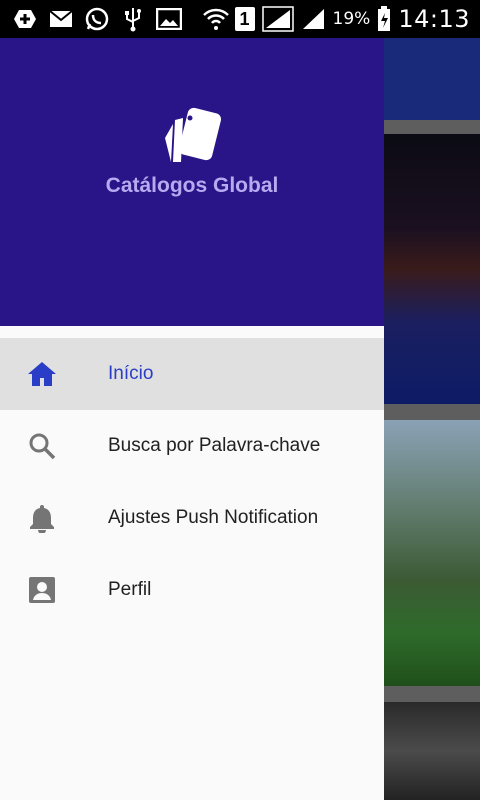  Describe the element at coordinates (25, 19) in the screenshot. I see `add-box-icon` at that location.